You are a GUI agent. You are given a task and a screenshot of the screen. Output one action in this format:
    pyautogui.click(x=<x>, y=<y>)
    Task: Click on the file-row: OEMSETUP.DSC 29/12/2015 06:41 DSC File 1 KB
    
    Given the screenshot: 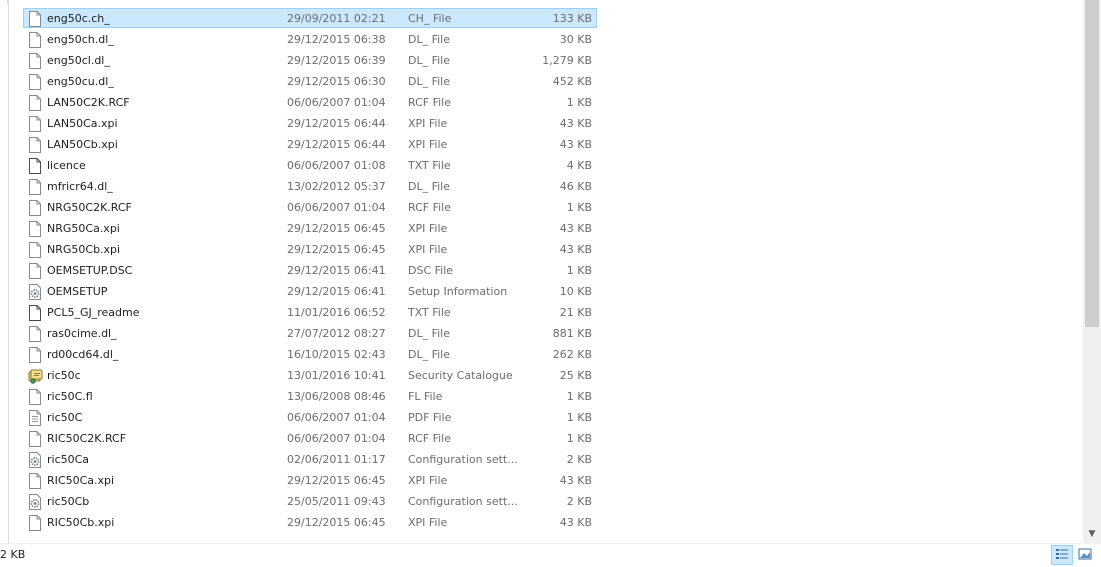 What is the action you would take?
    pyautogui.click(x=310, y=270)
    